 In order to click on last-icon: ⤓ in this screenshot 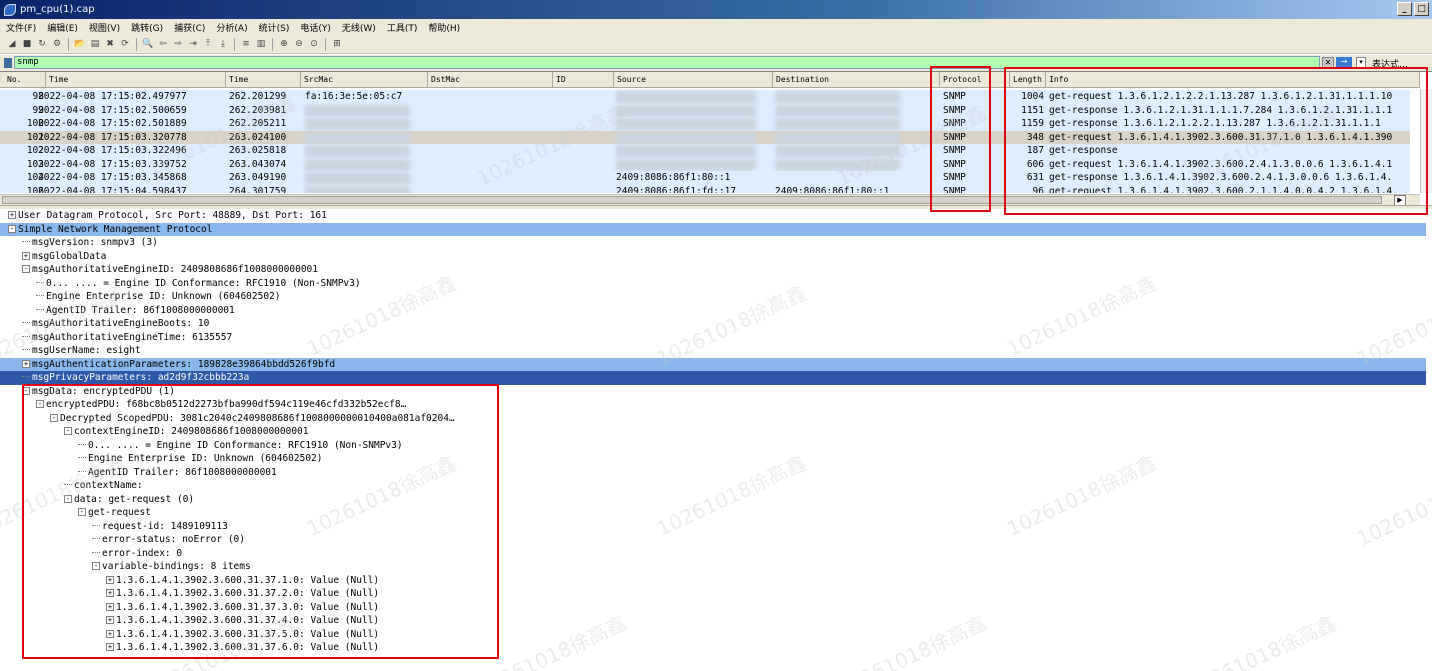, I will do `click(223, 44)`.